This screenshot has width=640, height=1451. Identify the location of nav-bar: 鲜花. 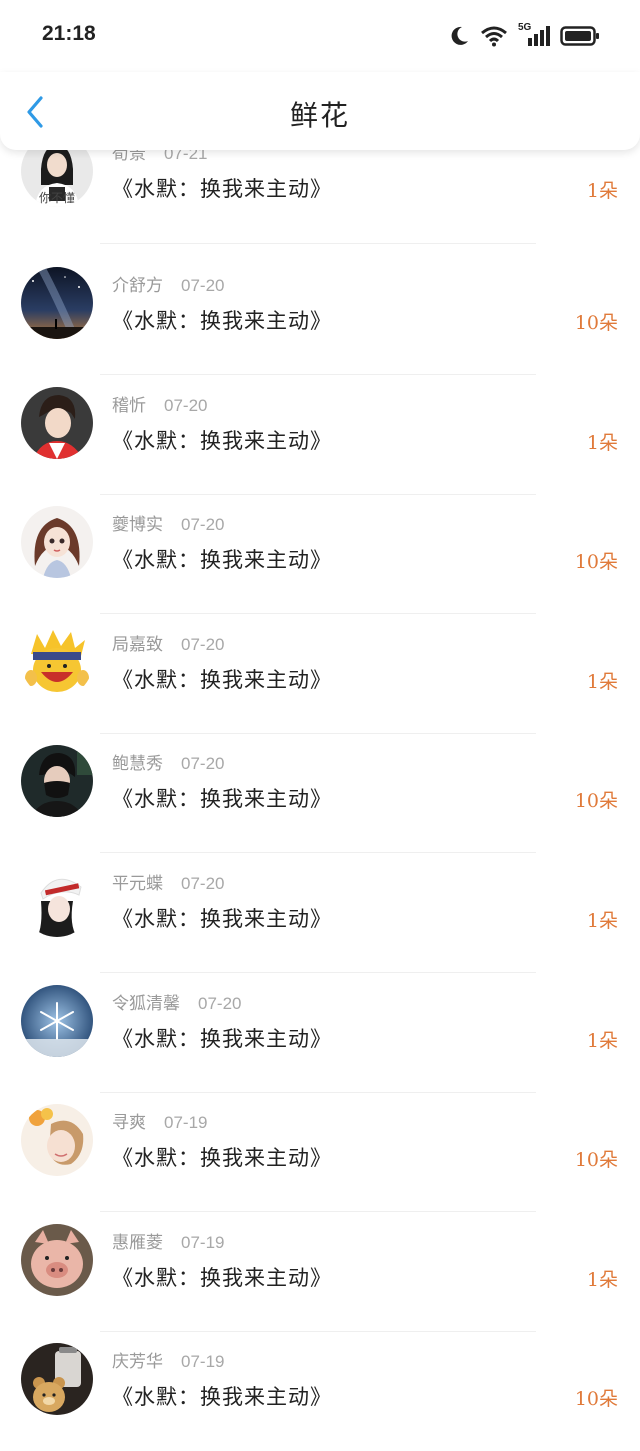
(320, 111).